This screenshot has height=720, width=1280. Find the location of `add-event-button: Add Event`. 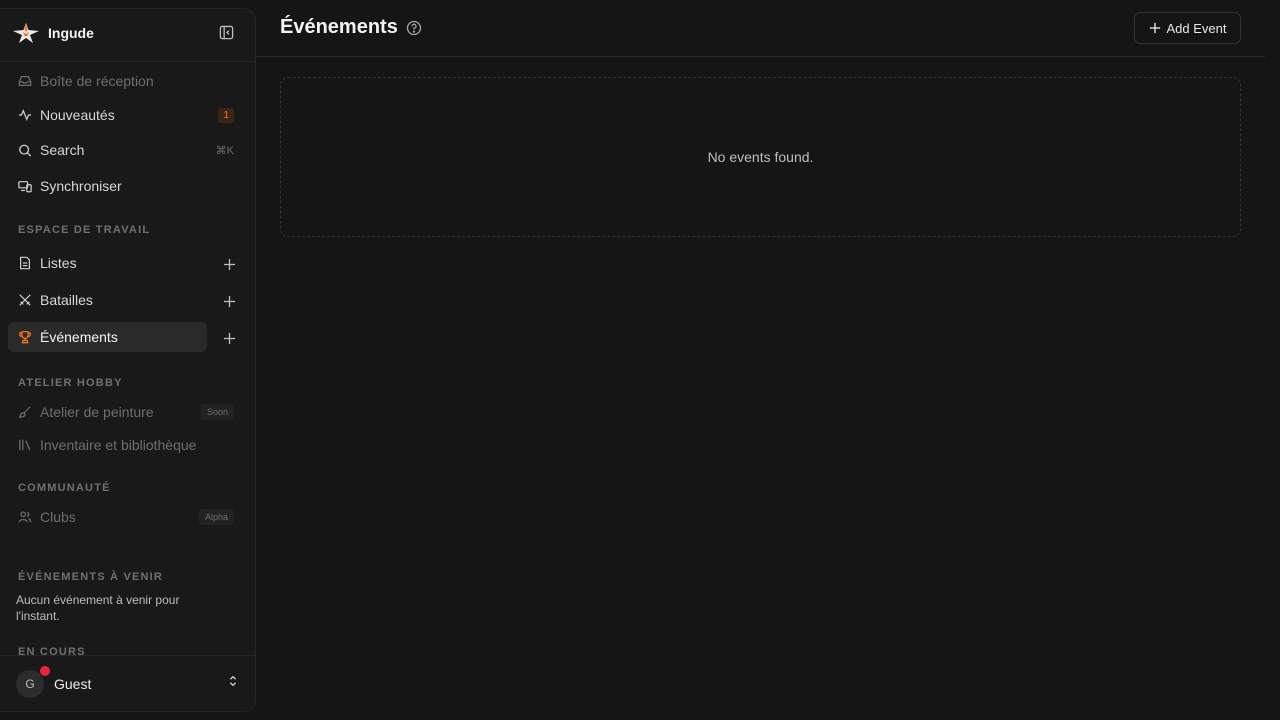

add-event-button: Add Event is located at coordinates (1187, 28).